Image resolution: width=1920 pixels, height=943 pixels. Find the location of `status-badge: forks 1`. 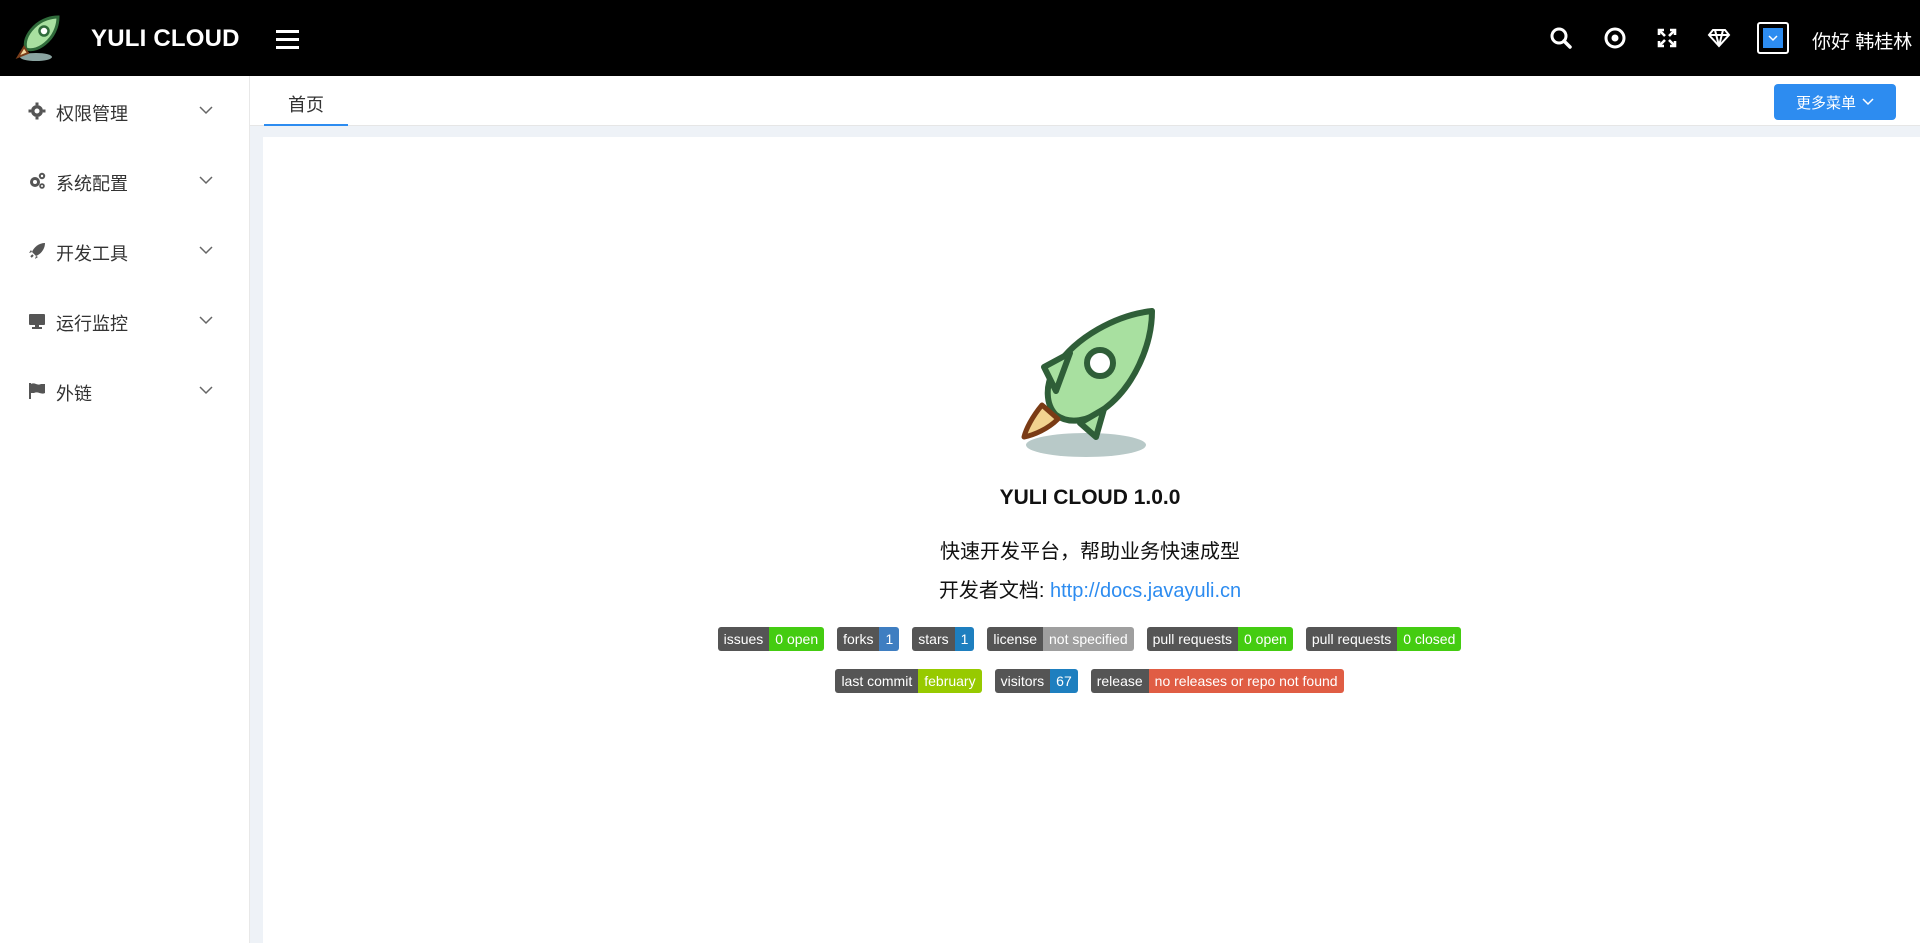

status-badge: forks 1 is located at coordinates (868, 639).